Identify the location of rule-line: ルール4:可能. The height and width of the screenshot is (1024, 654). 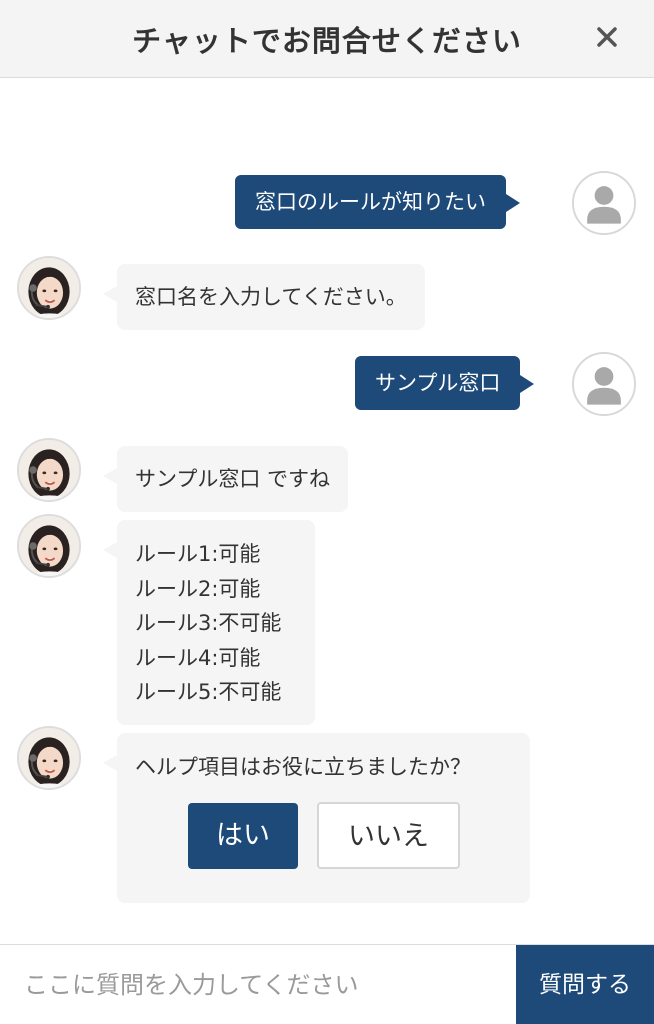
(198, 657).